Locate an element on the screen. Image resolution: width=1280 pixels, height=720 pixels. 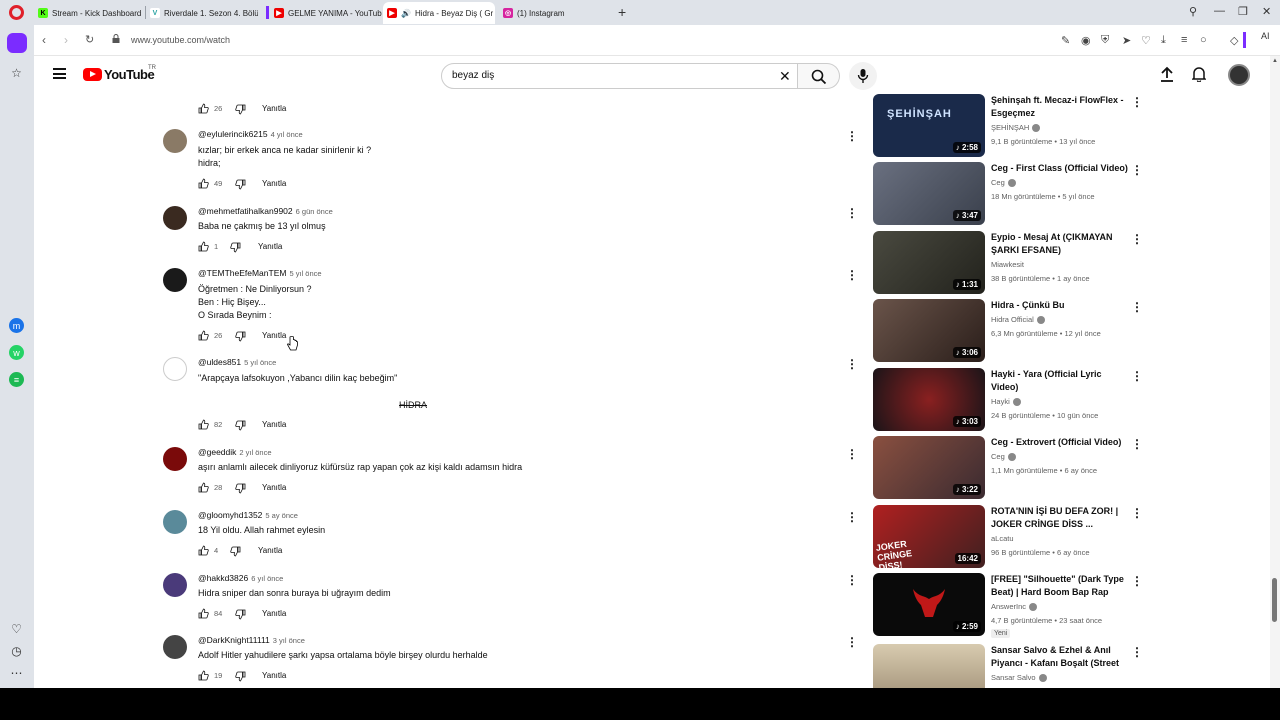
comment-author: @eylulerincik6215 4 yıl önce is located at coordinates (250, 134).